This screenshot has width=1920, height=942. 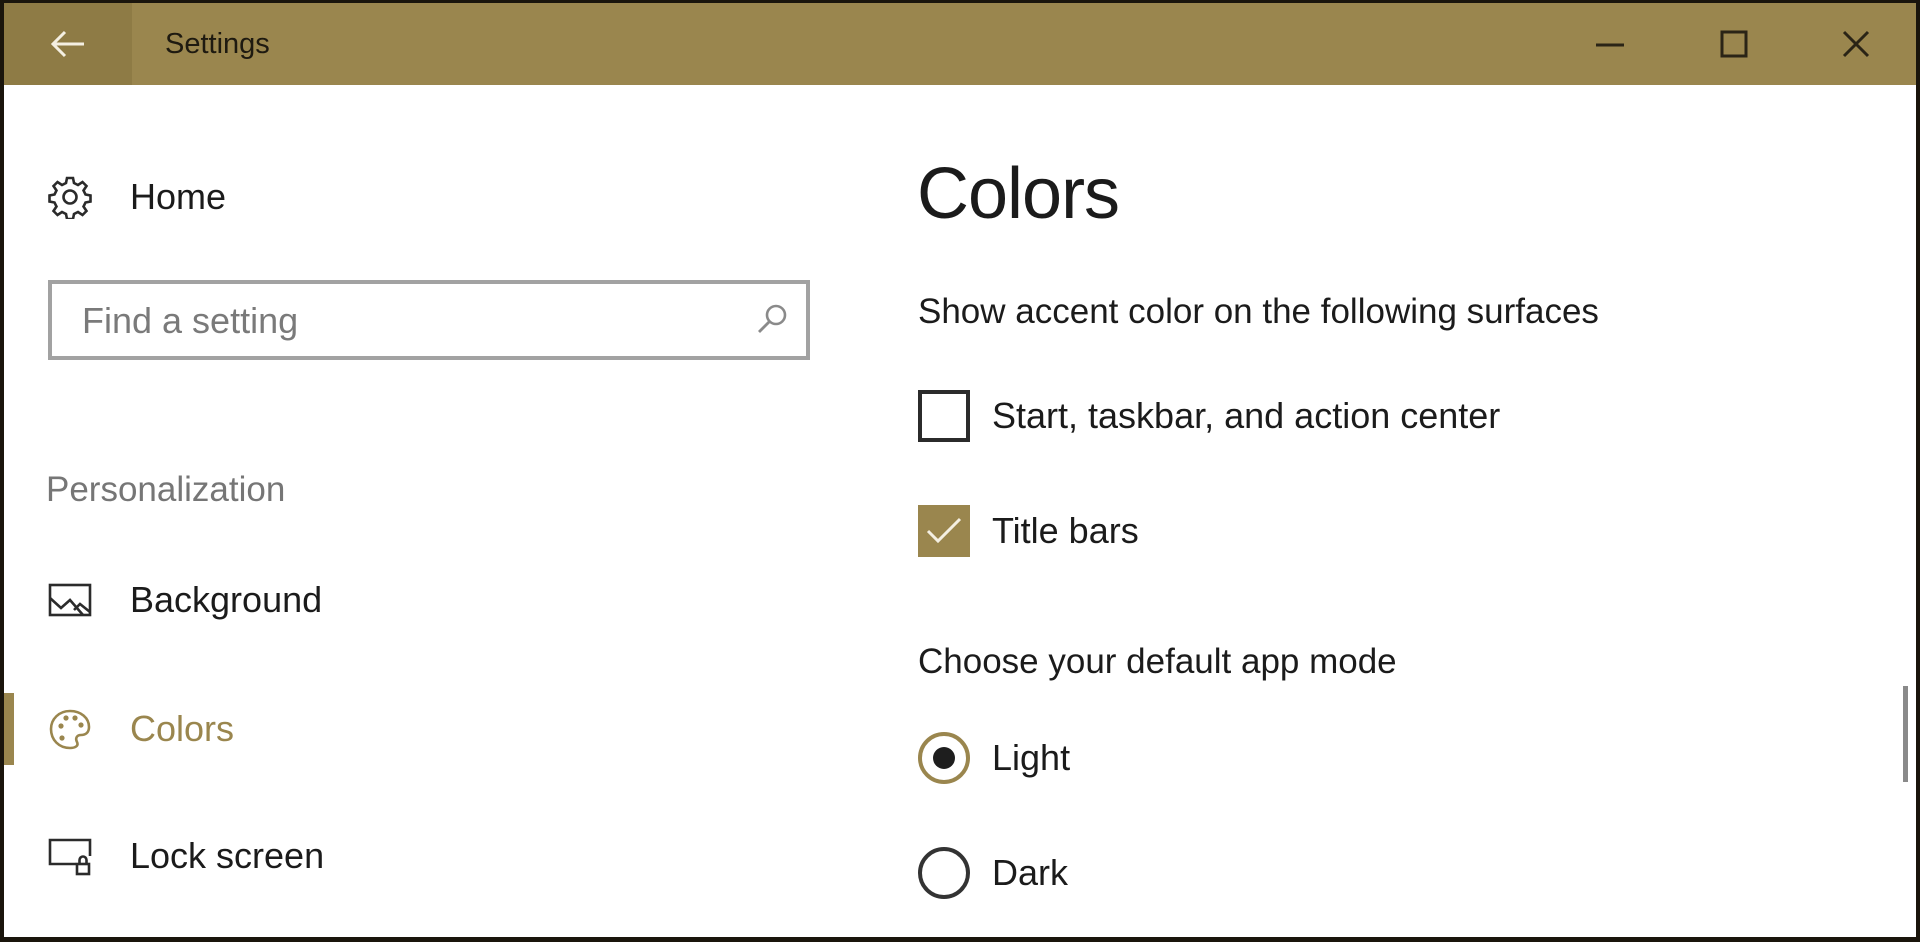 I want to click on checkbox-label: Title bars, so click(x=1065, y=530).